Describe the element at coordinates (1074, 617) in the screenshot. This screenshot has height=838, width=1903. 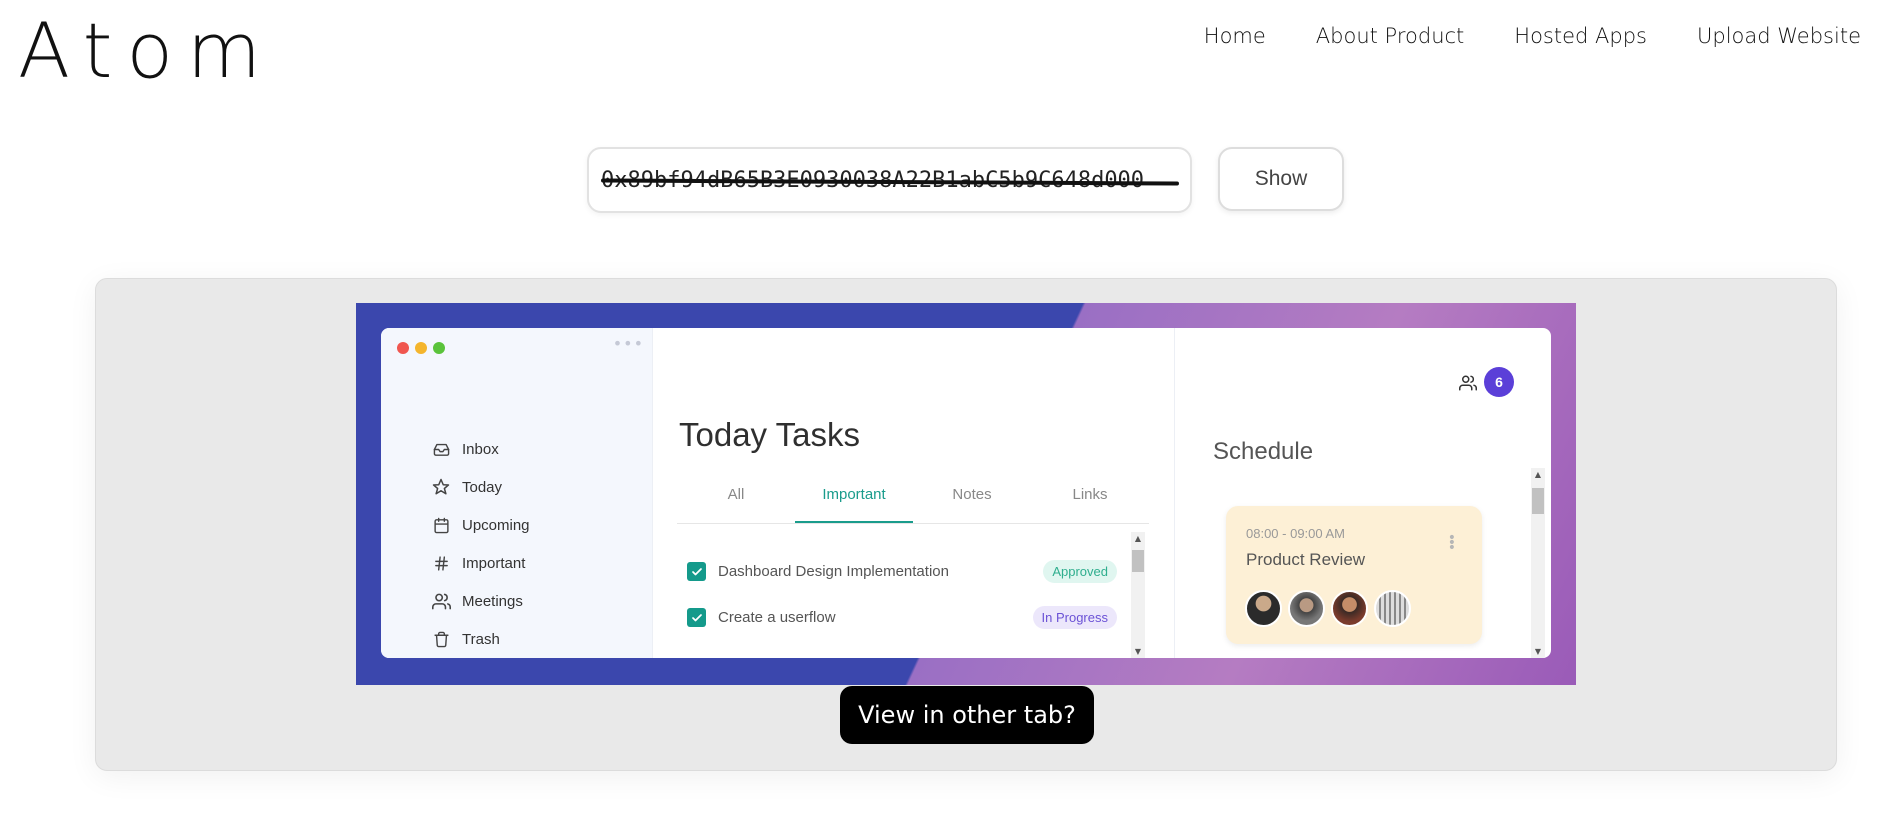
I see `status-badge: In Progress` at that location.